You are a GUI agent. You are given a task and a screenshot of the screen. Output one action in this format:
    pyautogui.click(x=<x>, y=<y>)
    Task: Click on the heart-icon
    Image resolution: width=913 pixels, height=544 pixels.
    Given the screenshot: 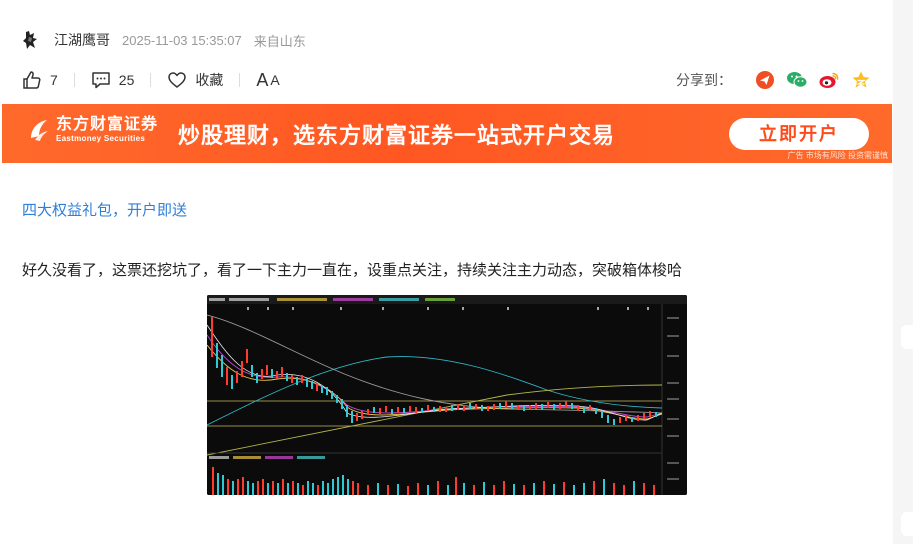 What is the action you would take?
    pyautogui.click(x=177, y=80)
    